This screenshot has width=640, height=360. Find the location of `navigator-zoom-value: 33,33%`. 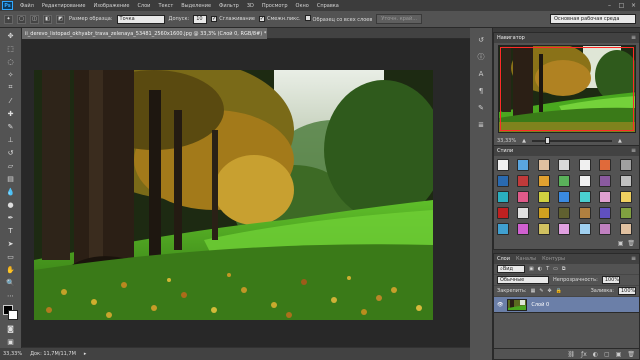

navigator-zoom-value: 33,33% is located at coordinates (506, 141).